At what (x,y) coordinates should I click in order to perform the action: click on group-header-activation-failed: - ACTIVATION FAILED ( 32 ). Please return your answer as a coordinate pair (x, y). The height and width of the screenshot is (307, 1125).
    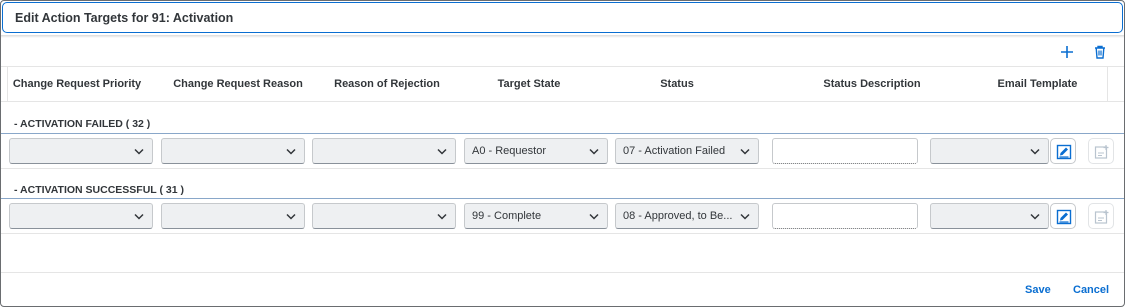
    Looking at the image, I should click on (82, 124).